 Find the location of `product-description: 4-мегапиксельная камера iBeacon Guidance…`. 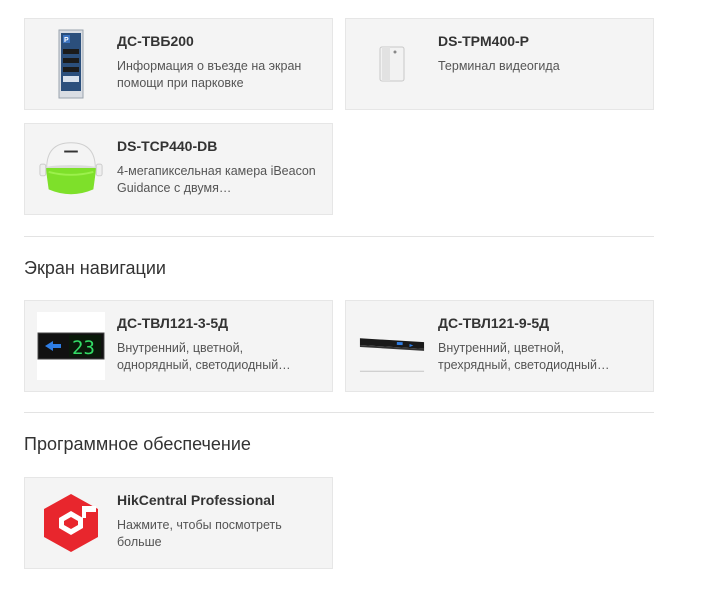

product-description: 4-мегапиксельная камера iBeacon Guidance… is located at coordinates (216, 179).